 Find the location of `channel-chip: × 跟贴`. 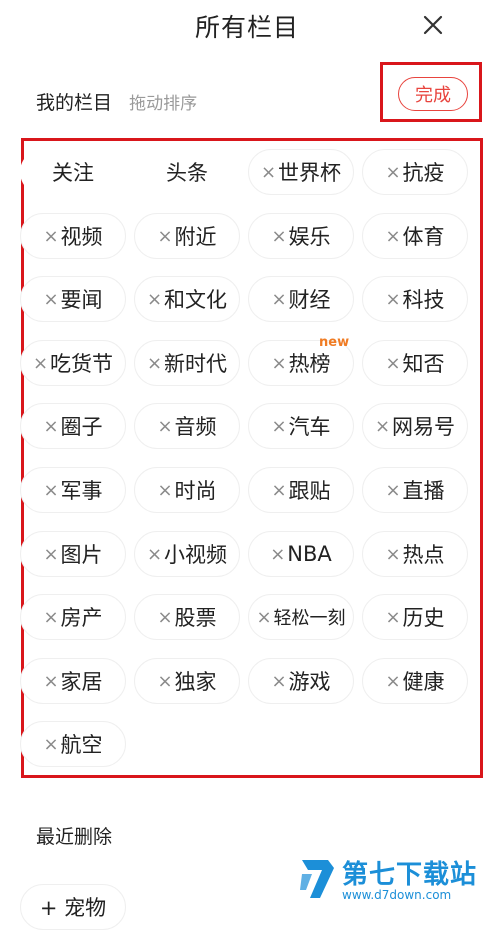

channel-chip: × 跟贴 is located at coordinates (301, 490).